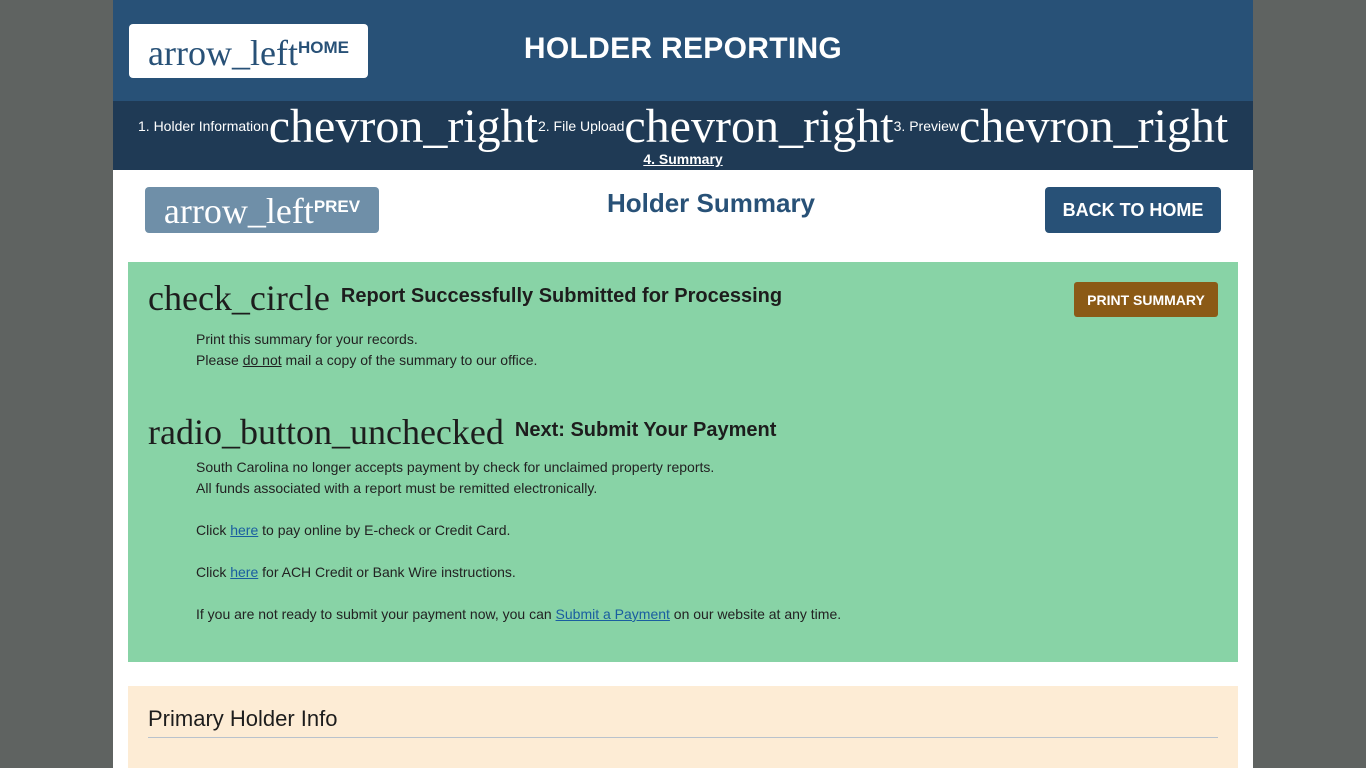  Describe the element at coordinates (326, 432) in the screenshot. I see `radio-button-unchecked-icon: radio_button_unchecked` at that location.